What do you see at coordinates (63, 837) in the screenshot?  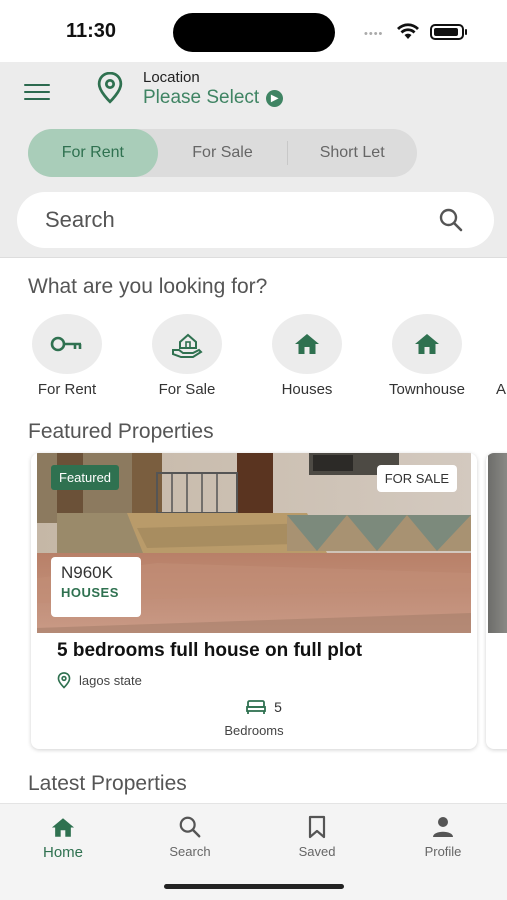 I see `nav-home: Home` at bounding box center [63, 837].